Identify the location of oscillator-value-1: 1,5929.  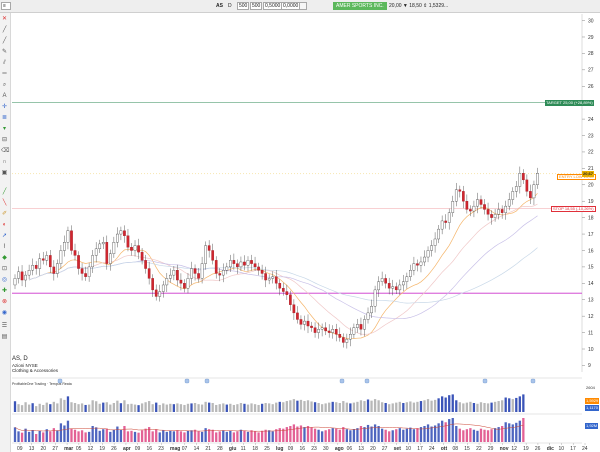
(592, 401).